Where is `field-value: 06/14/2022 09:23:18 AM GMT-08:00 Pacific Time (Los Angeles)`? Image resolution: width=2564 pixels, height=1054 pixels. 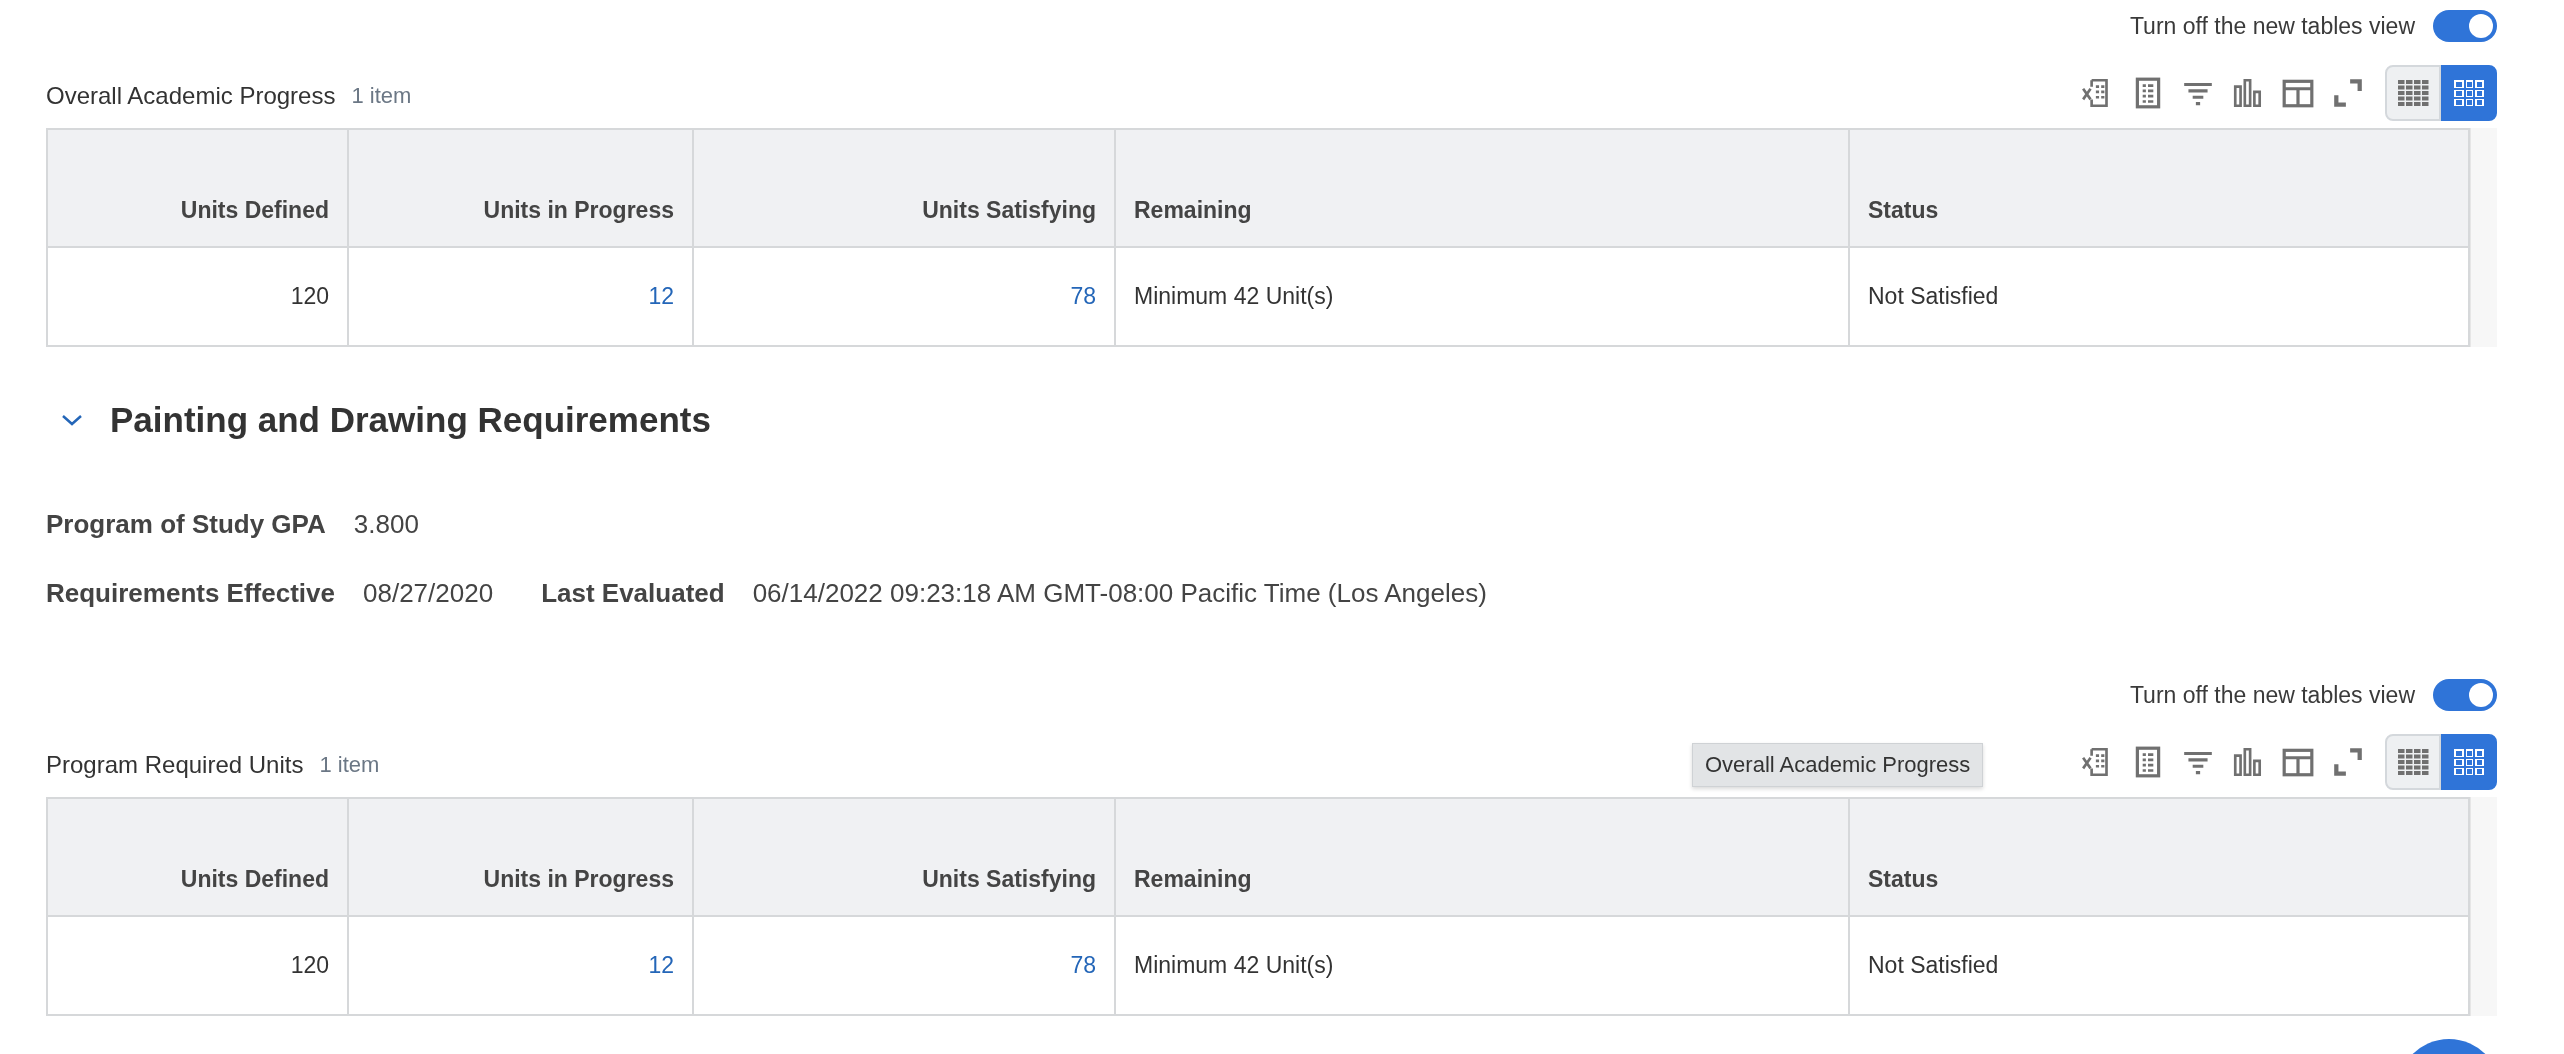
field-value: 06/14/2022 09:23:18 AM GMT-08:00 Pacific Time (Los Angeles) is located at coordinates (1119, 593).